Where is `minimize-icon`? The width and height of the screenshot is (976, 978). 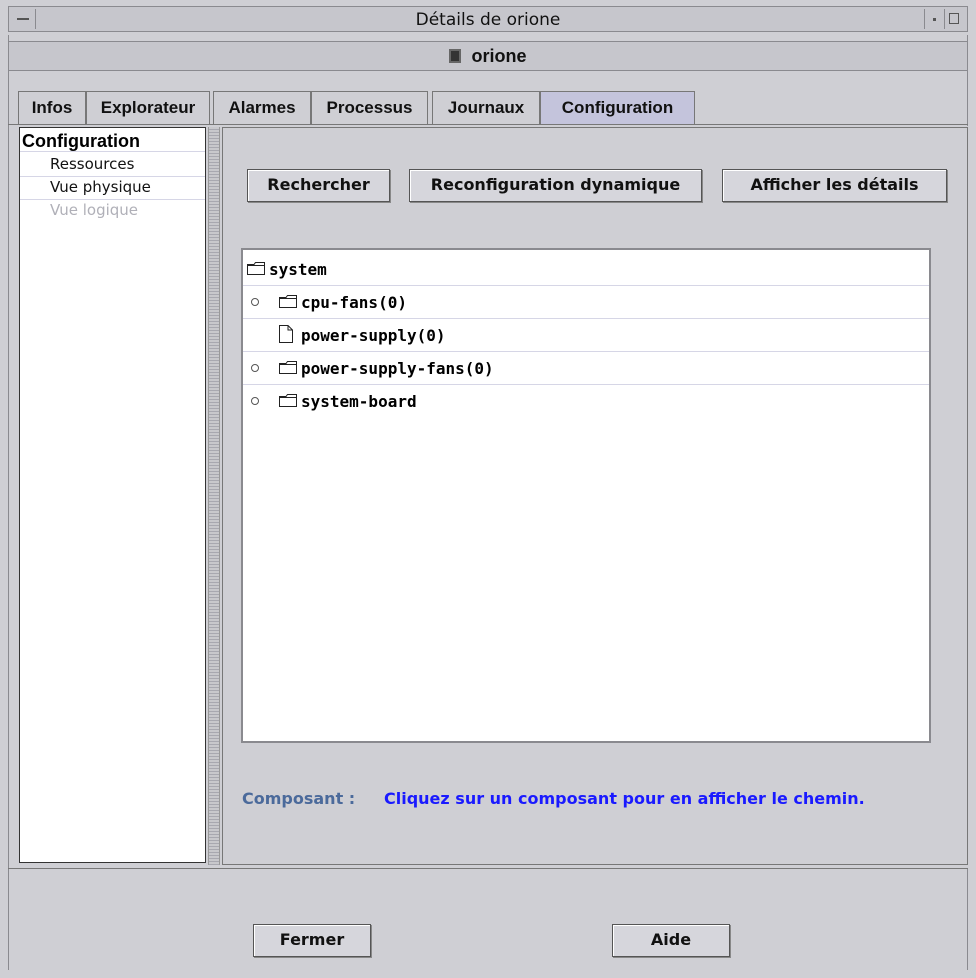
minimize-icon is located at coordinates (934, 19).